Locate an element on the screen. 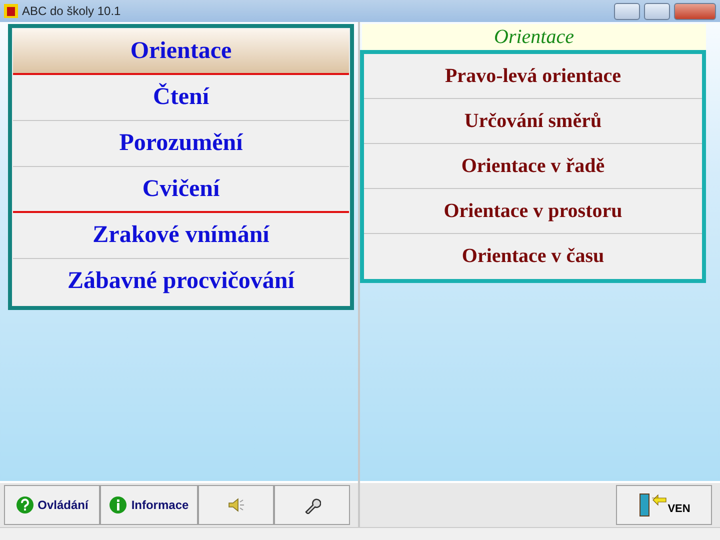 This screenshot has width=720, height=540. settings-button is located at coordinates (312, 505).